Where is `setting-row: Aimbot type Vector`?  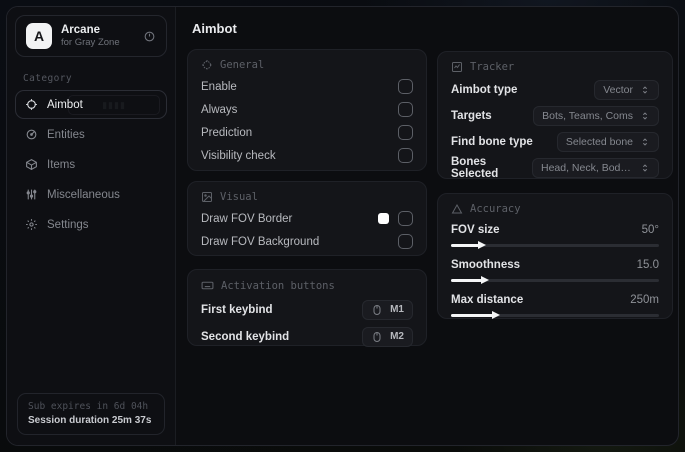 setting-row: Aimbot type Vector is located at coordinates (555, 90).